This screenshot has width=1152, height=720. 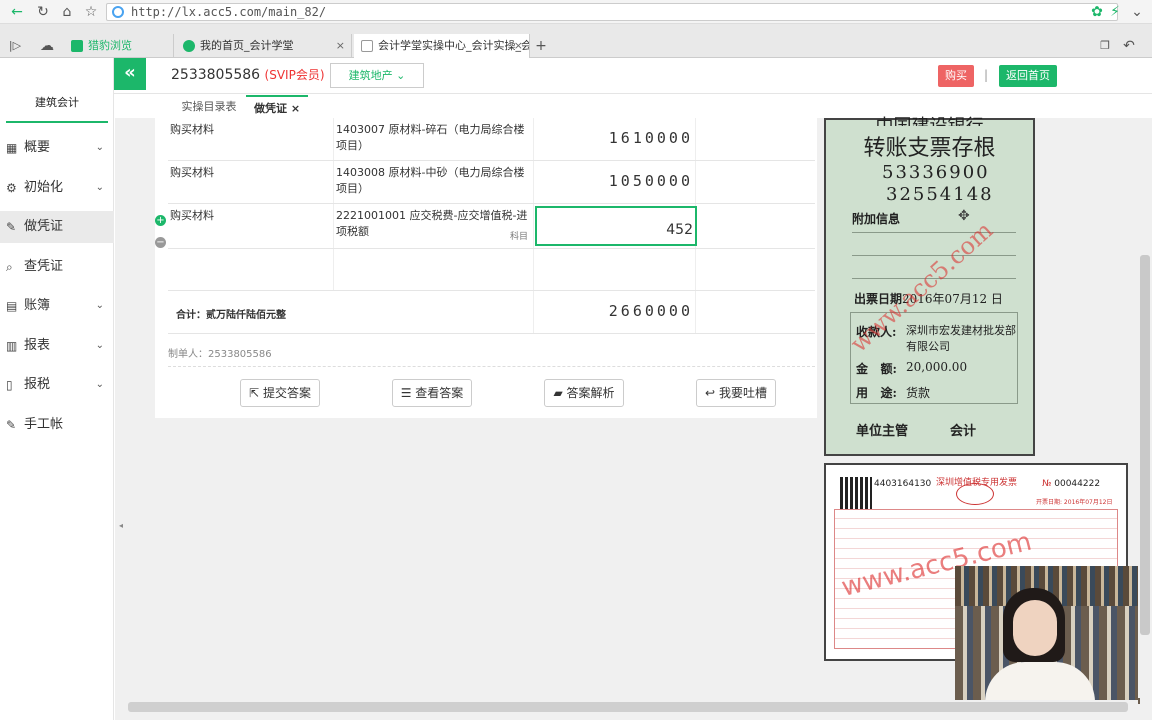 I want to click on summary-cell, so click(x=251, y=269).